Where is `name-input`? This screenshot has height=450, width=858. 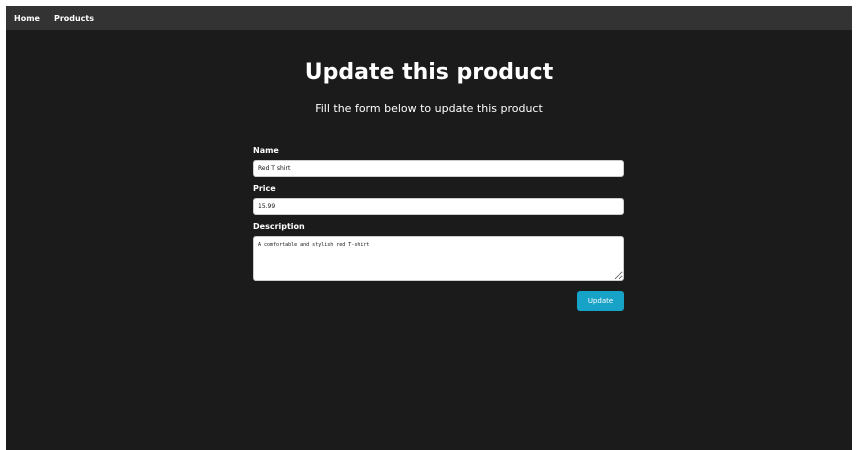
name-input is located at coordinates (438, 168).